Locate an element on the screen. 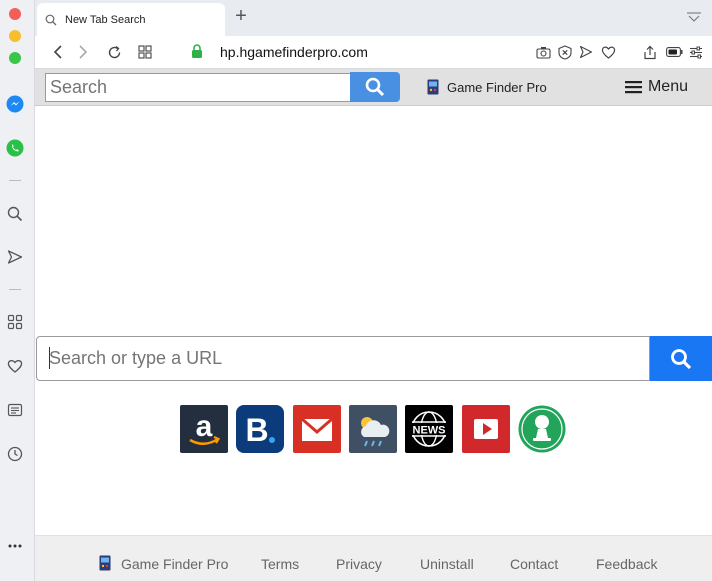  tab-list-icon is located at coordinates (694, 19).